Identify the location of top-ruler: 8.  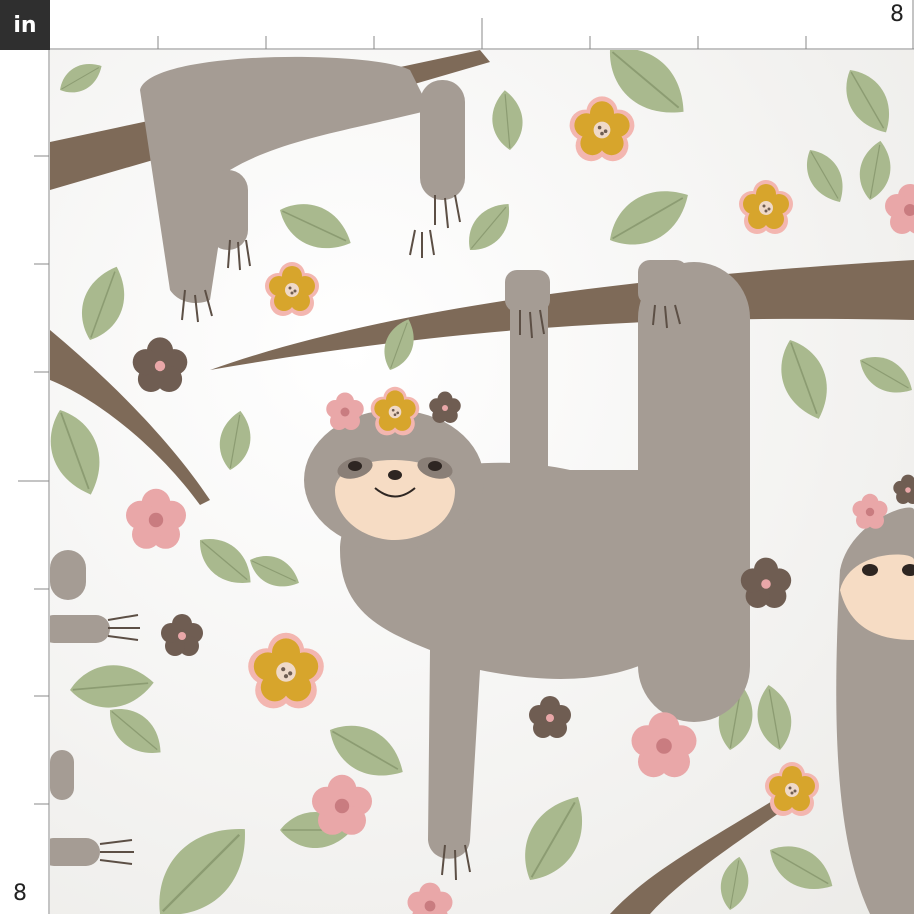
(482, 25).